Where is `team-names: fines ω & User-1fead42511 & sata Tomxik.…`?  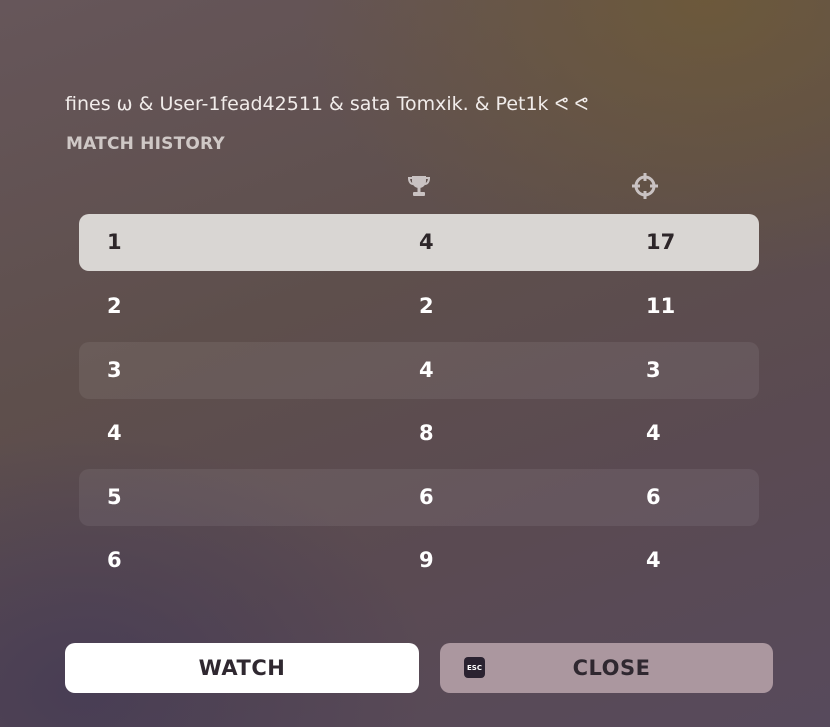 team-names: fines ω & User-1fead42511 & sata Tomxik.… is located at coordinates (327, 104).